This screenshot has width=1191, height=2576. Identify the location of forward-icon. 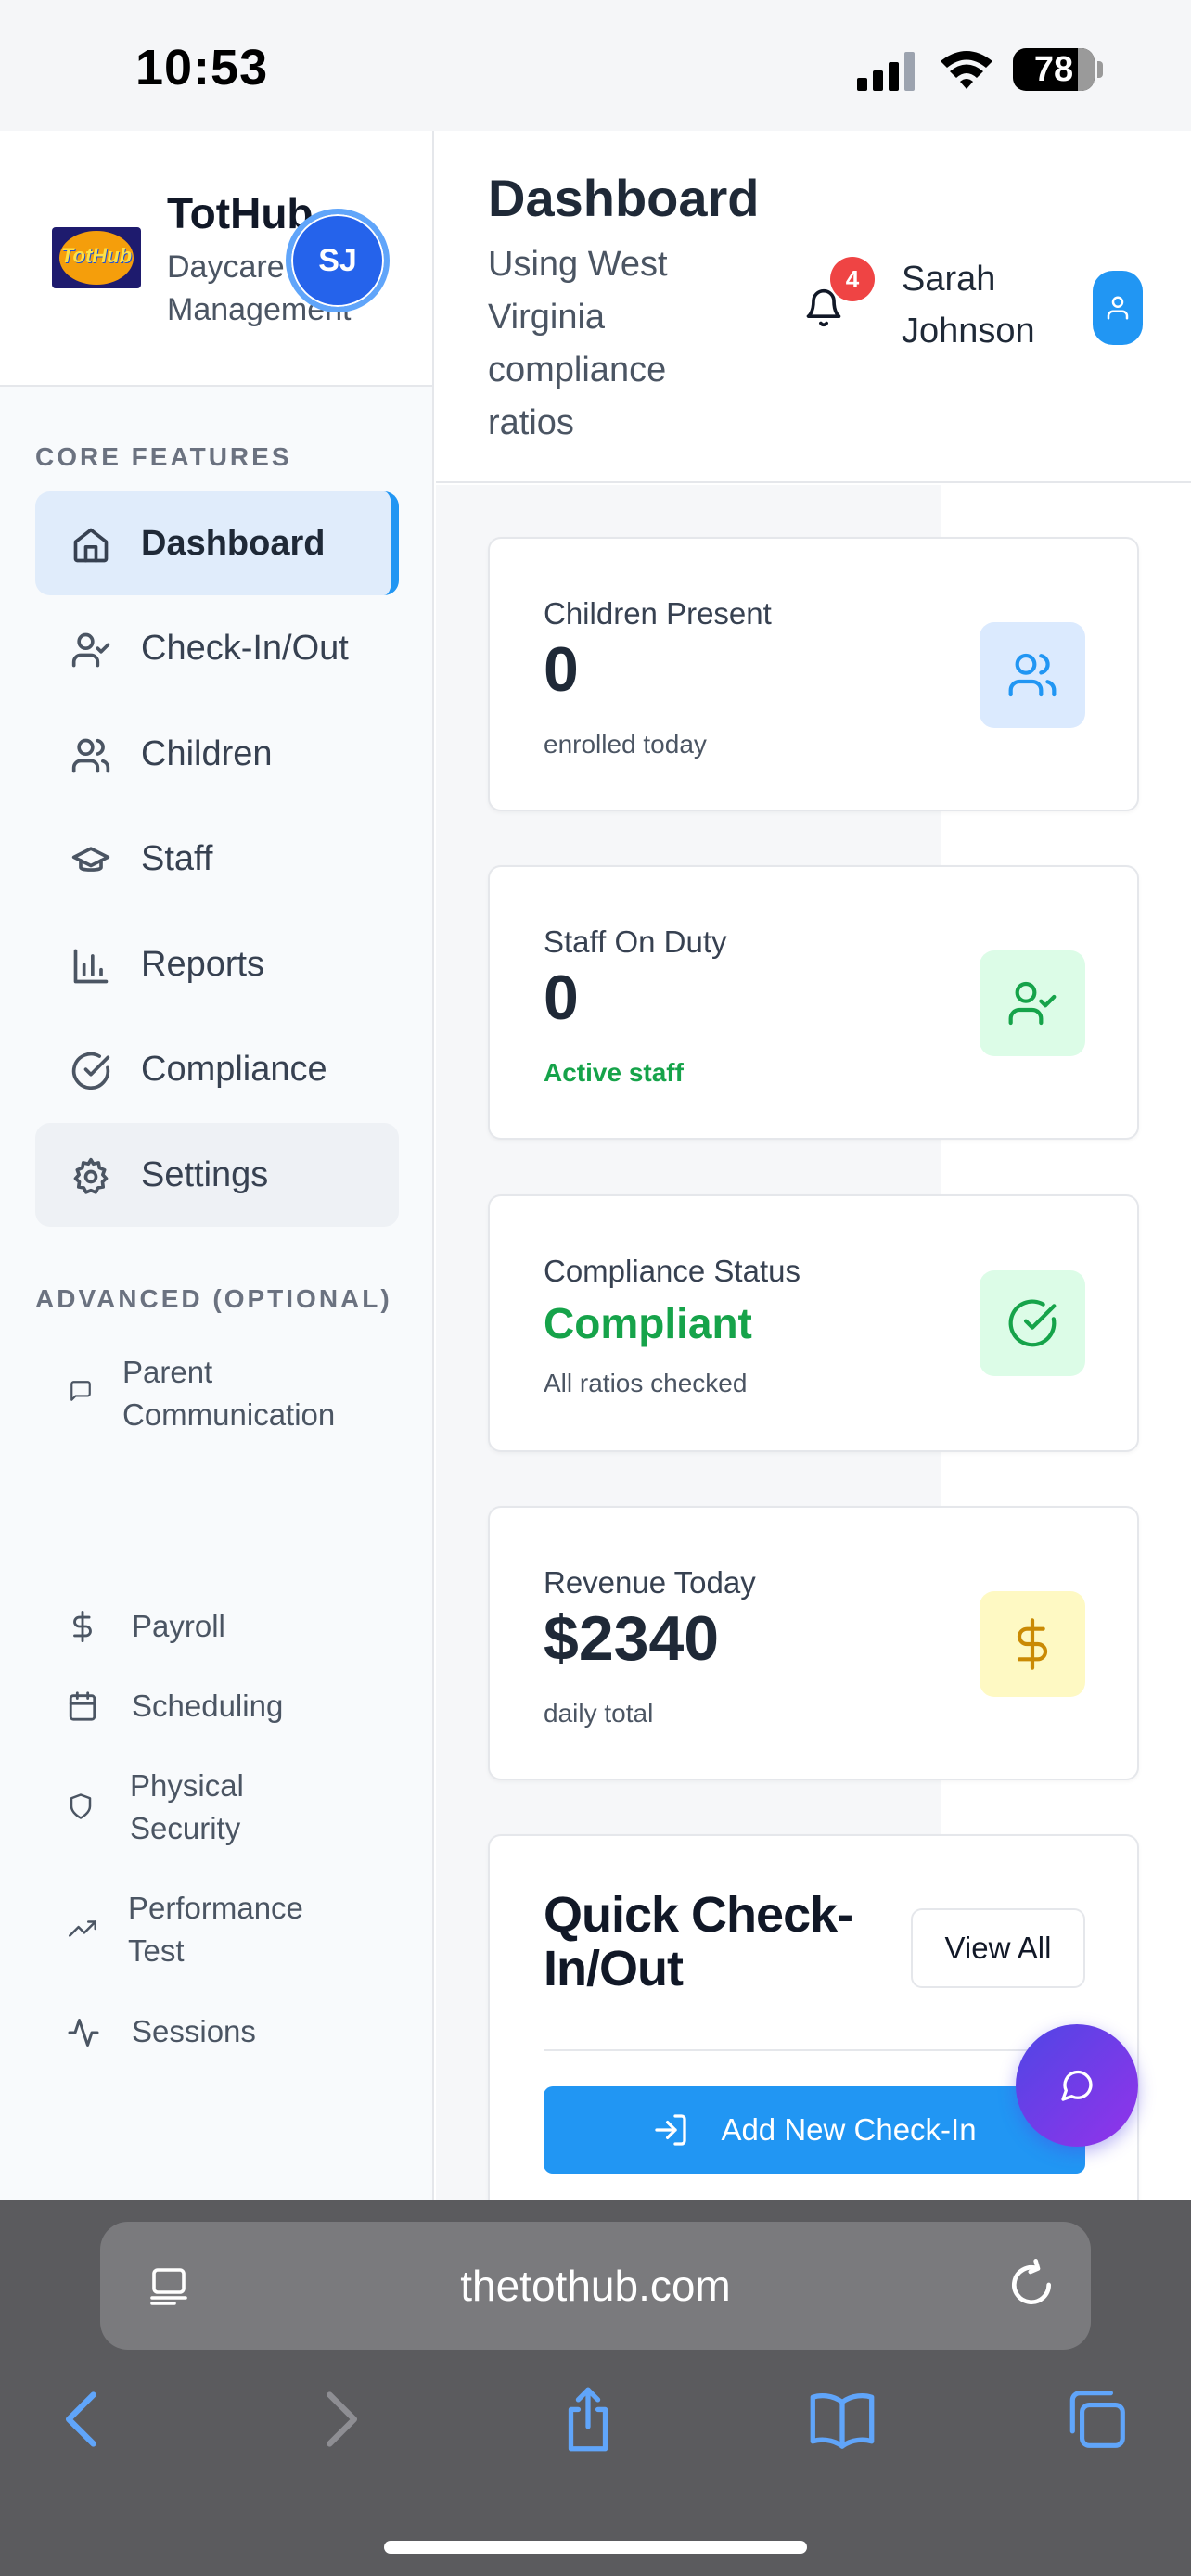
(339, 2419).